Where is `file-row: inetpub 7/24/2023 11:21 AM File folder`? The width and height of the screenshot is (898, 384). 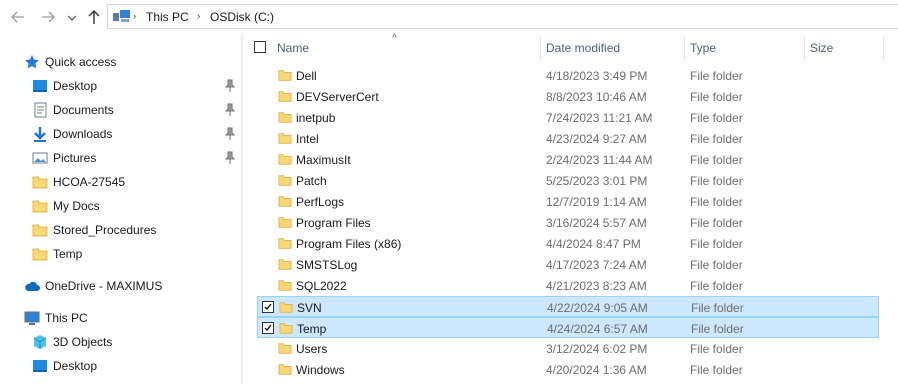
file-row: inetpub 7/24/2023 11:21 AM File folder is located at coordinates (568, 117).